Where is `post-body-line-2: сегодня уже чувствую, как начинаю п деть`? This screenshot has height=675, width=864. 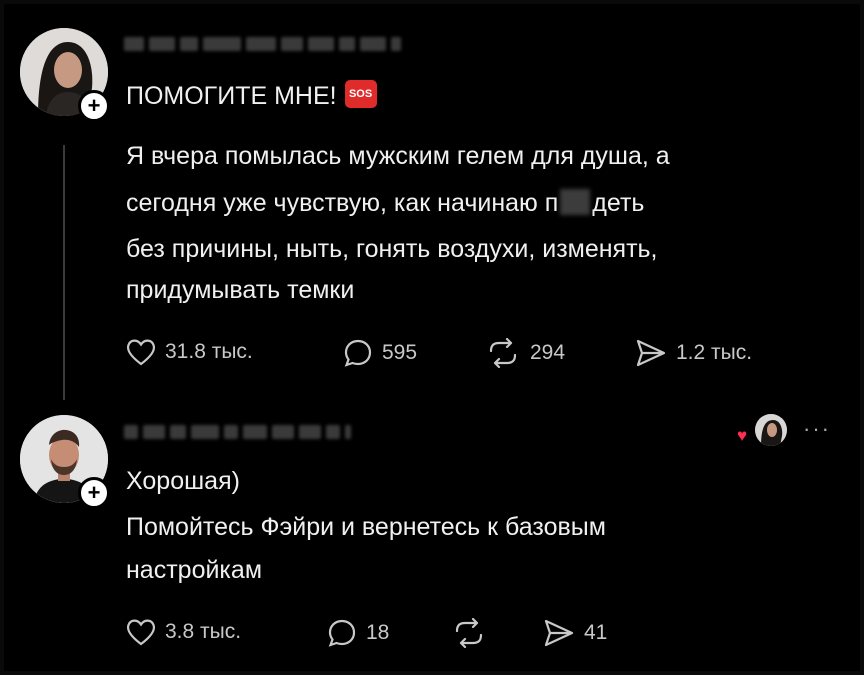
post-body-line-2: сегодня уже чувствую, как начинаю п деть is located at coordinates (385, 203).